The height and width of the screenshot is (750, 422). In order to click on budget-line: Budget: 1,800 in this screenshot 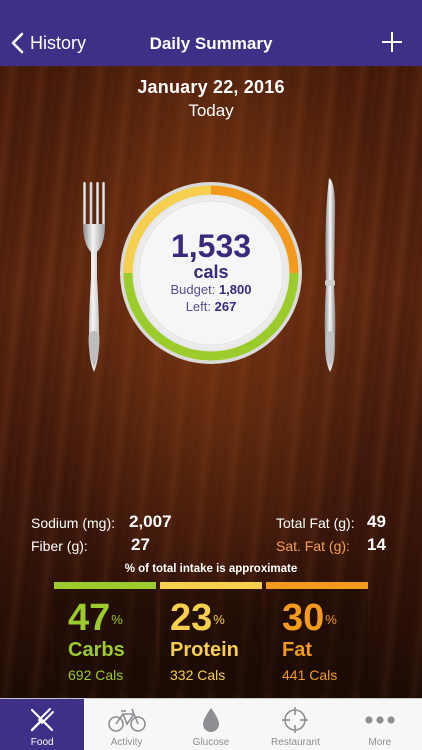, I will do `click(211, 289)`.